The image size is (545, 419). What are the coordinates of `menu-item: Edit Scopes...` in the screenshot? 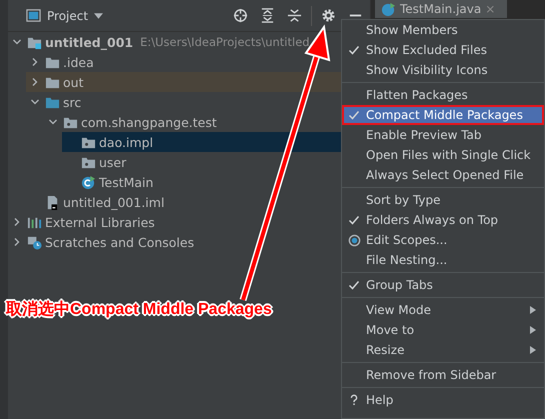 It's located at (443, 240).